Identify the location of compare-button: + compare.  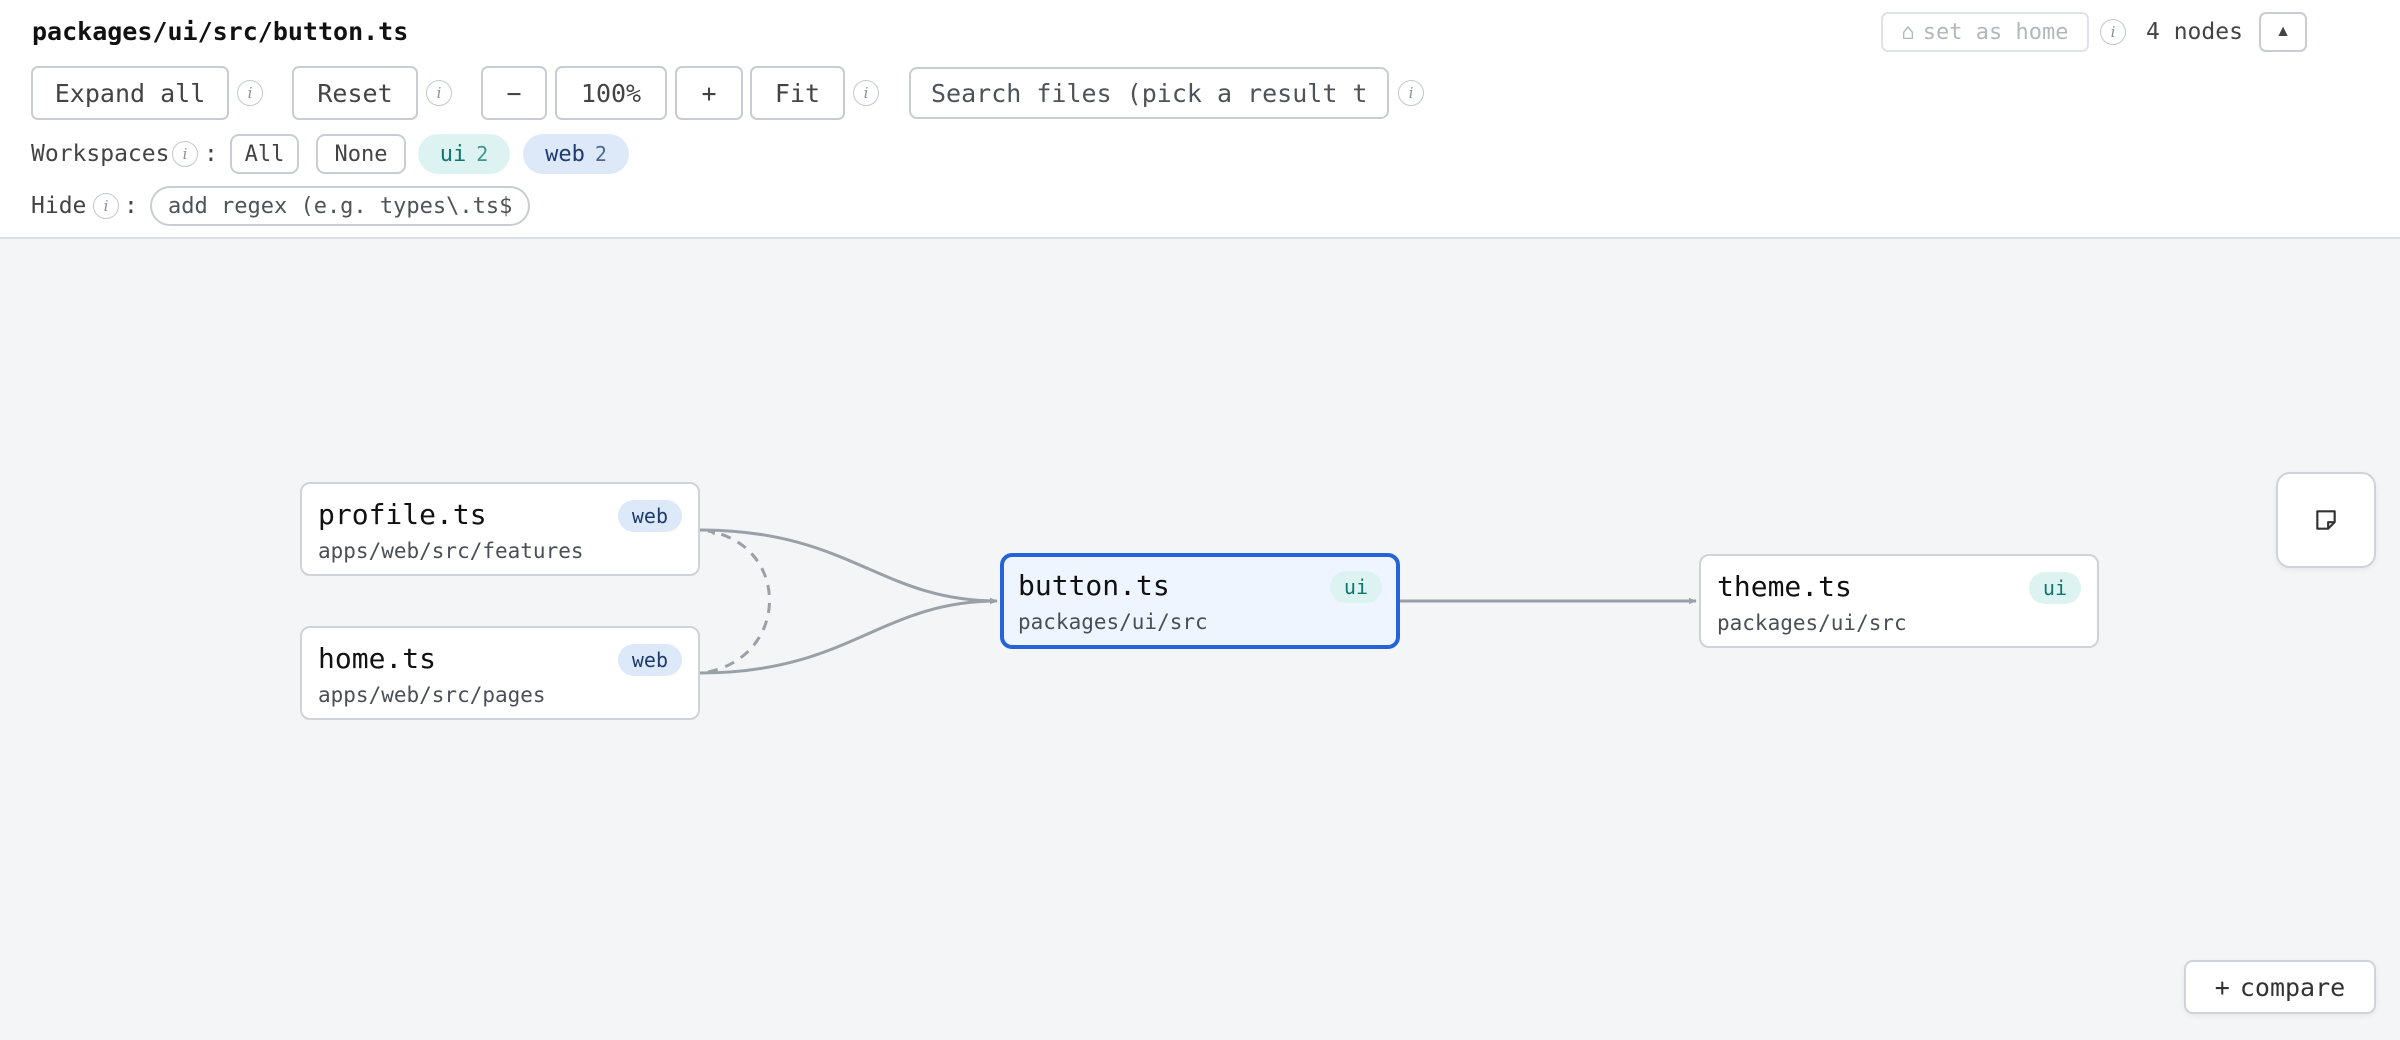
(2280, 987).